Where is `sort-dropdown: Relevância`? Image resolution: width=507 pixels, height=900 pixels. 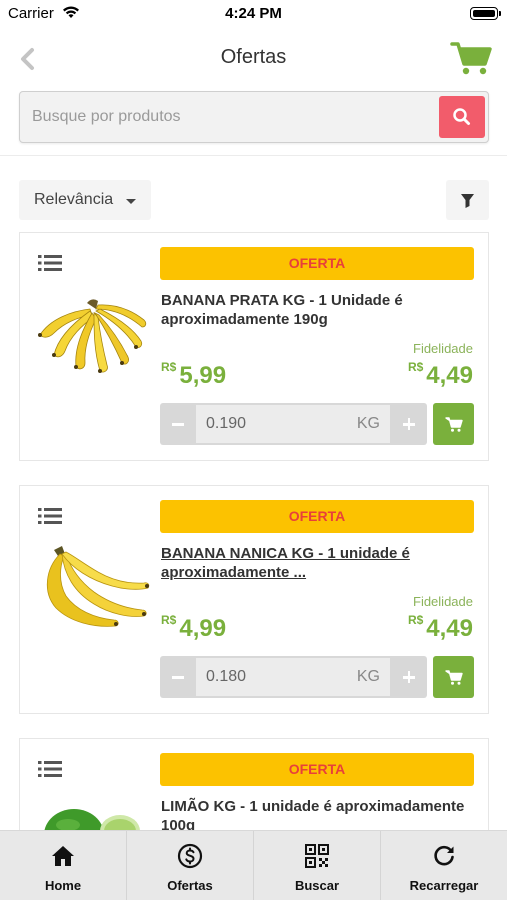 sort-dropdown: Relevância is located at coordinates (85, 200).